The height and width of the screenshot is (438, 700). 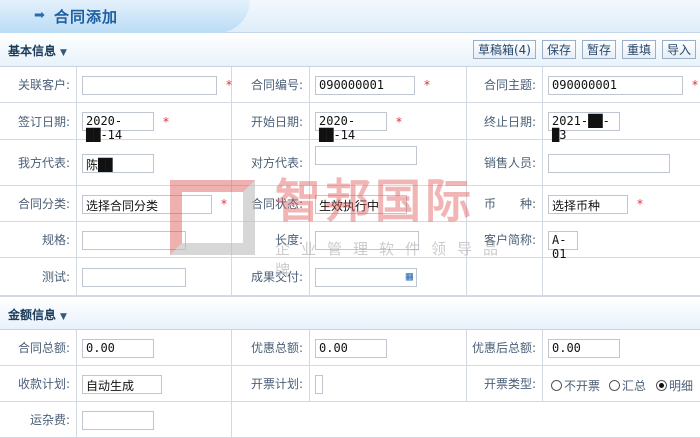 I want to click on calendar-icon: ▦, so click(x=409, y=276).